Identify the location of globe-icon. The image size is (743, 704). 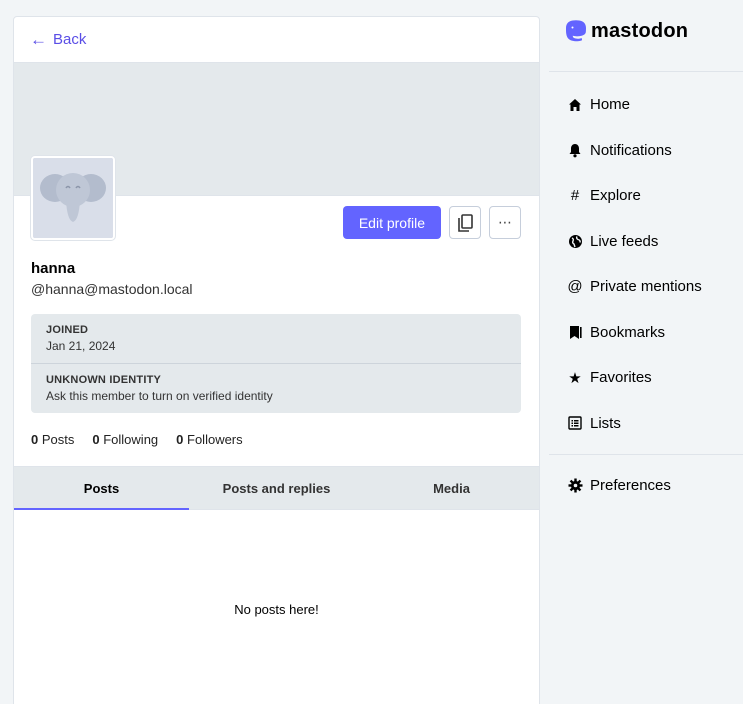
(575, 241).